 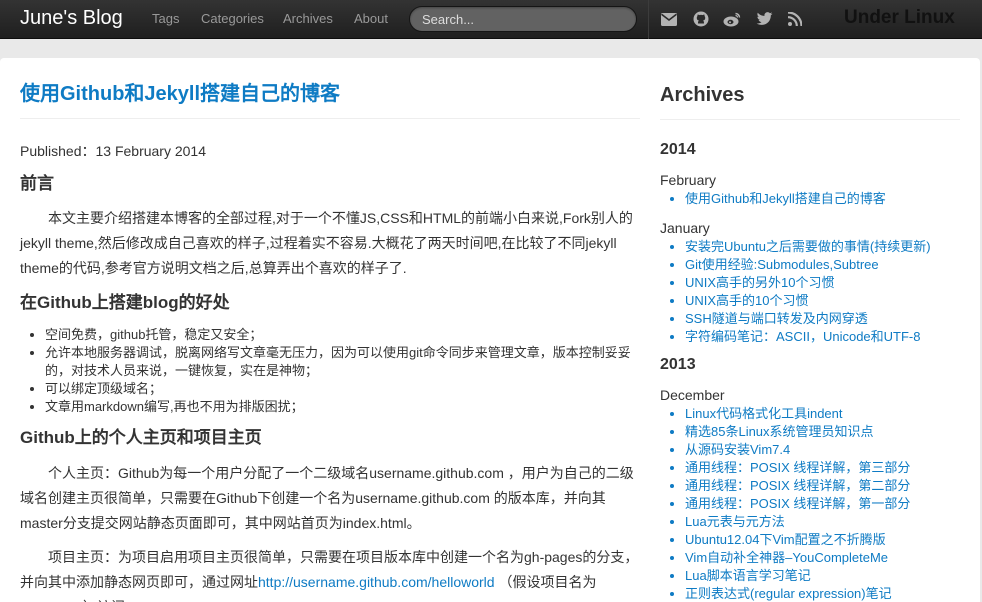 I want to click on archive-post: 正则表达式(regular expression)笔记, so click(x=825, y=593).